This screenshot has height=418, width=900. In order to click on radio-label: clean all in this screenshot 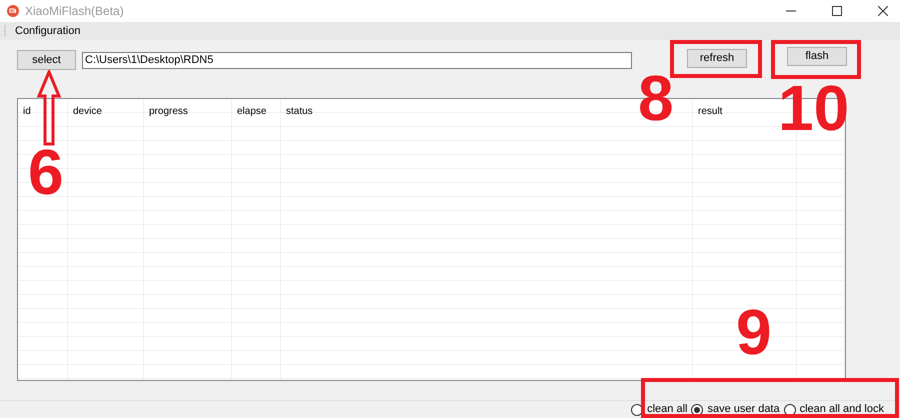, I will do `click(667, 409)`.